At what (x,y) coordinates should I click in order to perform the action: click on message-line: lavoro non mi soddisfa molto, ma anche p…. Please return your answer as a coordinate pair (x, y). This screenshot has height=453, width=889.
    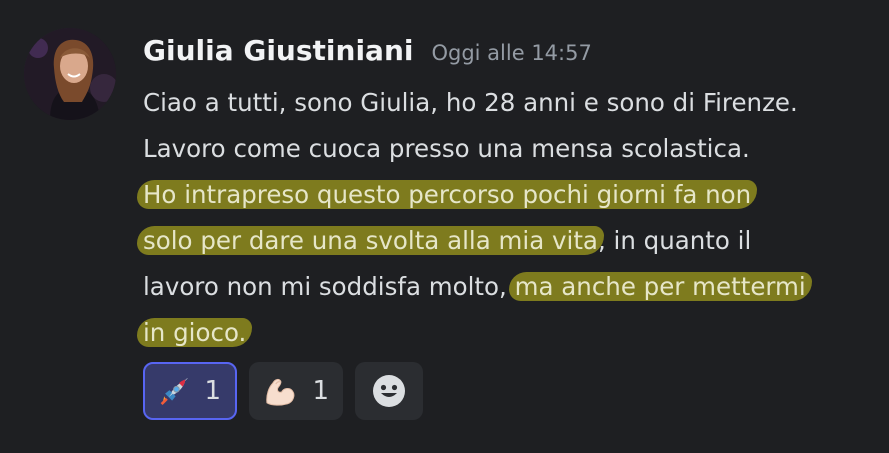
    Looking at the image, I should click on (510, 287).